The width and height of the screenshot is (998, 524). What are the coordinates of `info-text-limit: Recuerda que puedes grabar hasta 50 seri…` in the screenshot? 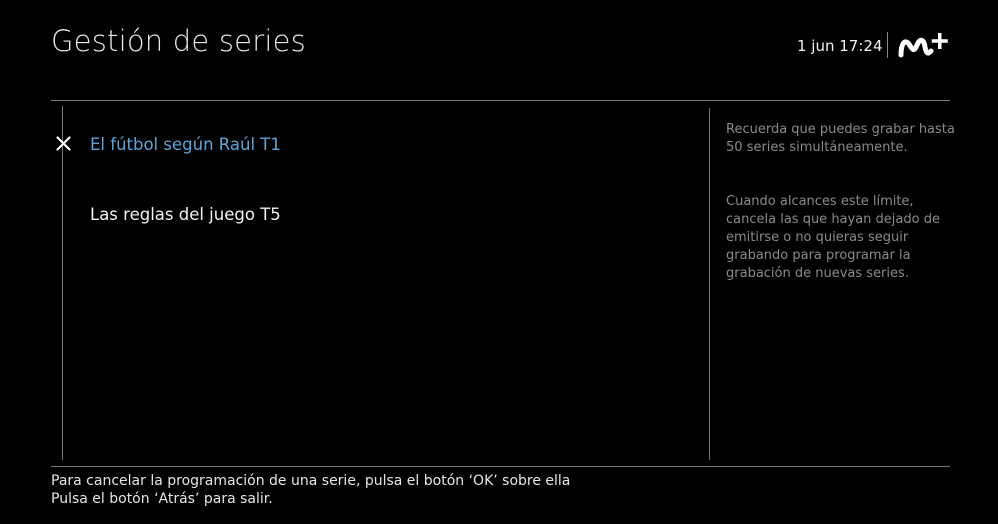 It's located at (840, 138).